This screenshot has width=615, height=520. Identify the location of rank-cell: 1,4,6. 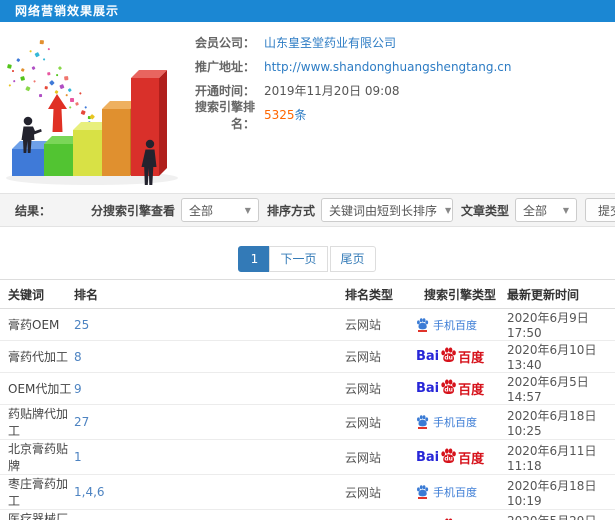
(89, 492).